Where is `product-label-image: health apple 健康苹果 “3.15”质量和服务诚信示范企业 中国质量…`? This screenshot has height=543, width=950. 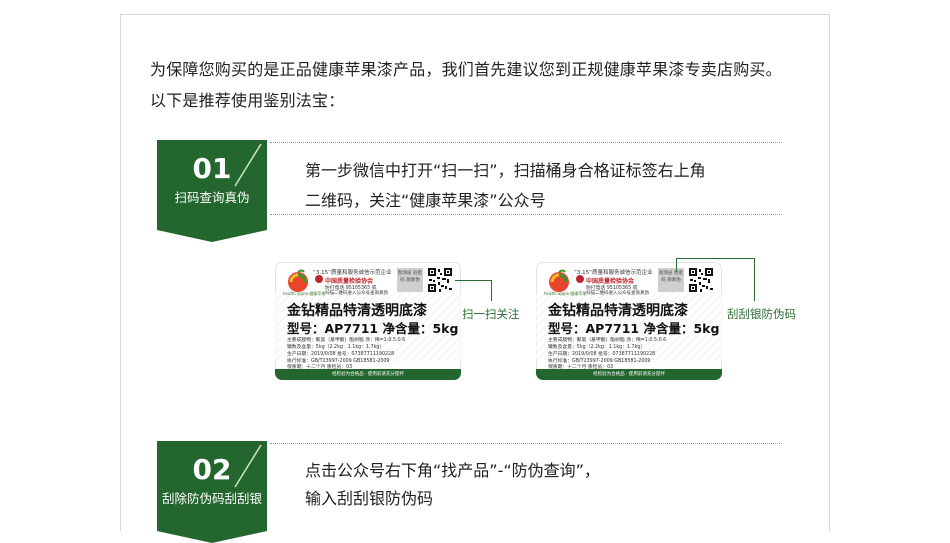
product-label-image: health apple 健康苹果 “3.15”质量和服务诚信示范企业 中国质量… is located at coordinates (368, 321).